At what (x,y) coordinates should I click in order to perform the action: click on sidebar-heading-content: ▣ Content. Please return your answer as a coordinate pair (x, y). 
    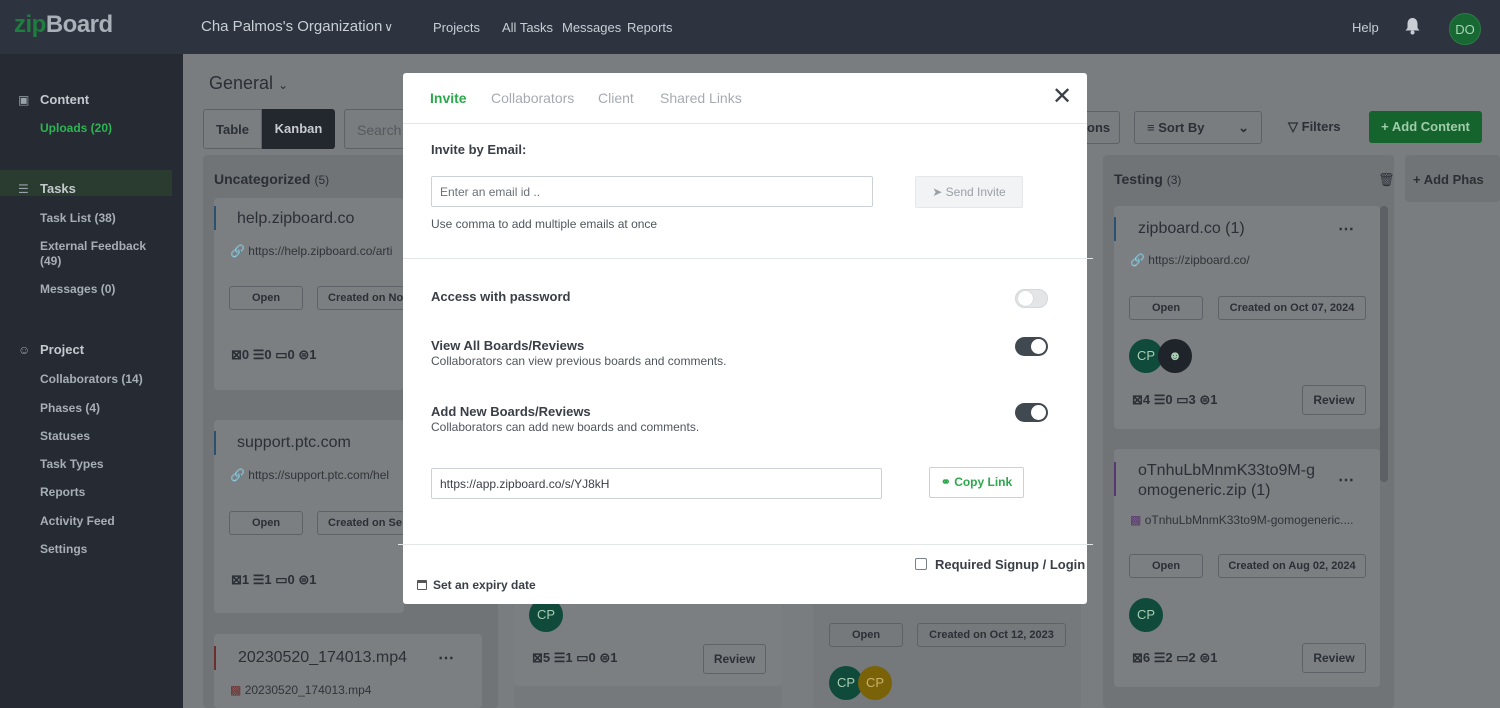
    Looking at the image, I should click on (53, 99).